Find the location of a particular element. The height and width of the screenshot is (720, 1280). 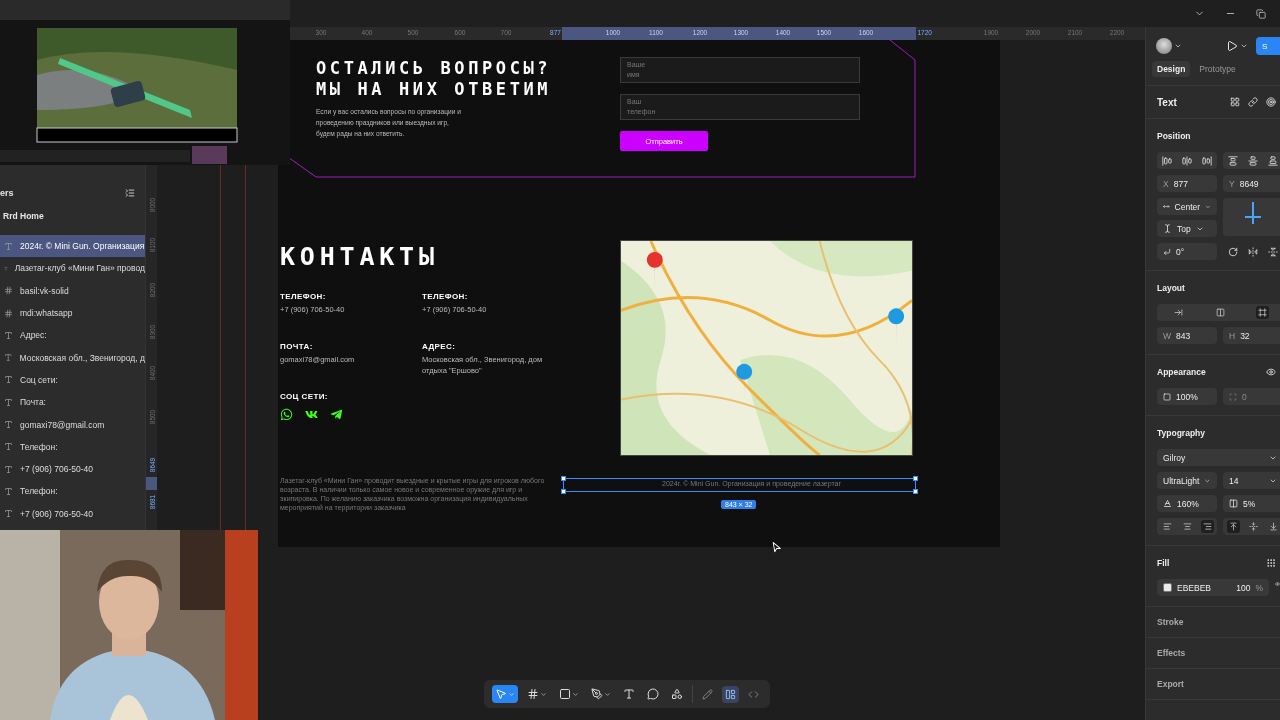

section-title: Appearance is located at coordinates (1181, 372).